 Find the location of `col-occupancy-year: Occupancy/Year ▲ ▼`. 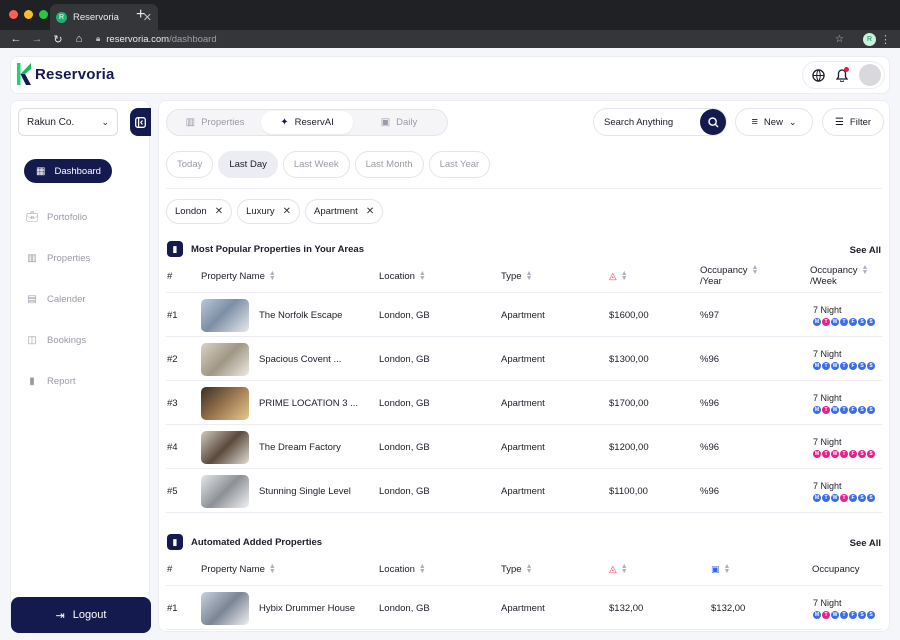

col-occupancy-year: Occupancy/Year ▲ ▼ is located at coordinates (729, 276).